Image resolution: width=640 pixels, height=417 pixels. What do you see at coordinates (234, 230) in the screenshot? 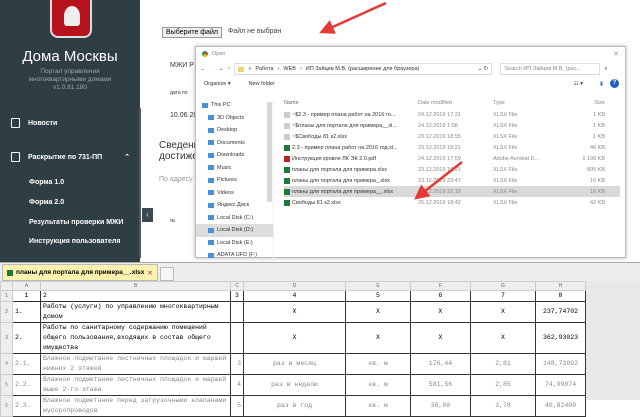
I see `tree-item: Local Disk (D:)` at bounding box center [234, 230].